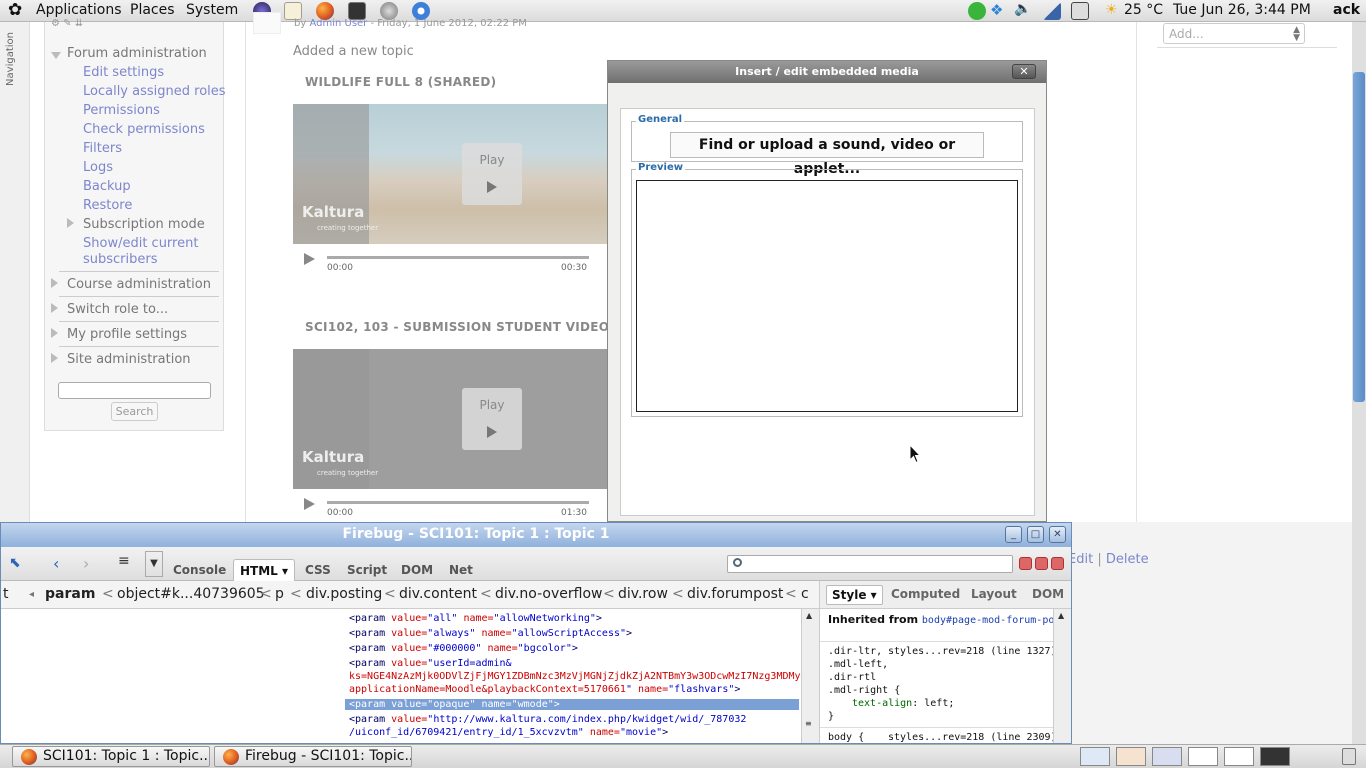 The height and width of the screenshot is (768, 1366). Describe the element at coordinates (970, 651) in the screenshot. I see `css-source-link: styles...rev=218 (line 1327)` at that location.